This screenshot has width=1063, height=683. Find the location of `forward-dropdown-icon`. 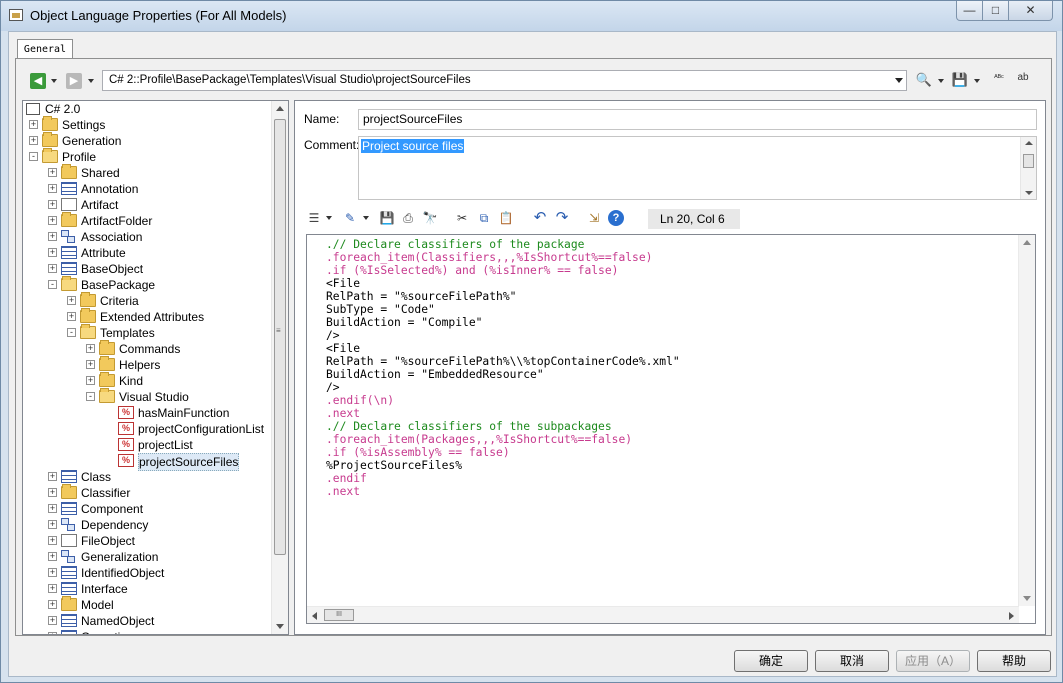

forward-dropdown-icon is located at coordinates (91, 81).